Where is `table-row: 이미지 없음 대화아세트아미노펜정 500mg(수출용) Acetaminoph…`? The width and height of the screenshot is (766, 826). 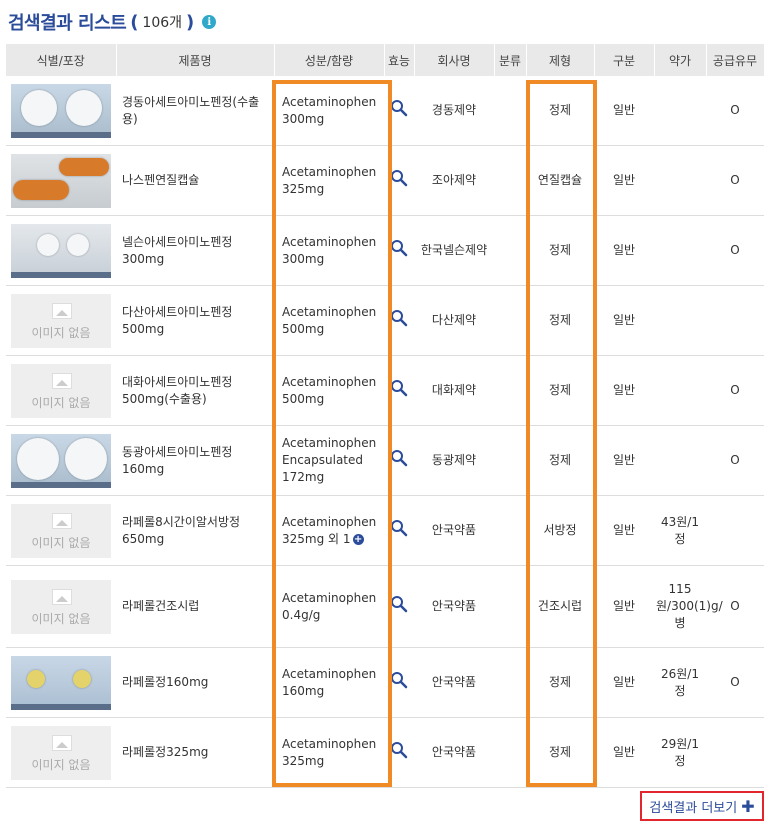 table-row: 이미지 없음 대화아세트아미노펜정 500mg(수출용) Acetaminoph… is located at coordinates (385, 390).